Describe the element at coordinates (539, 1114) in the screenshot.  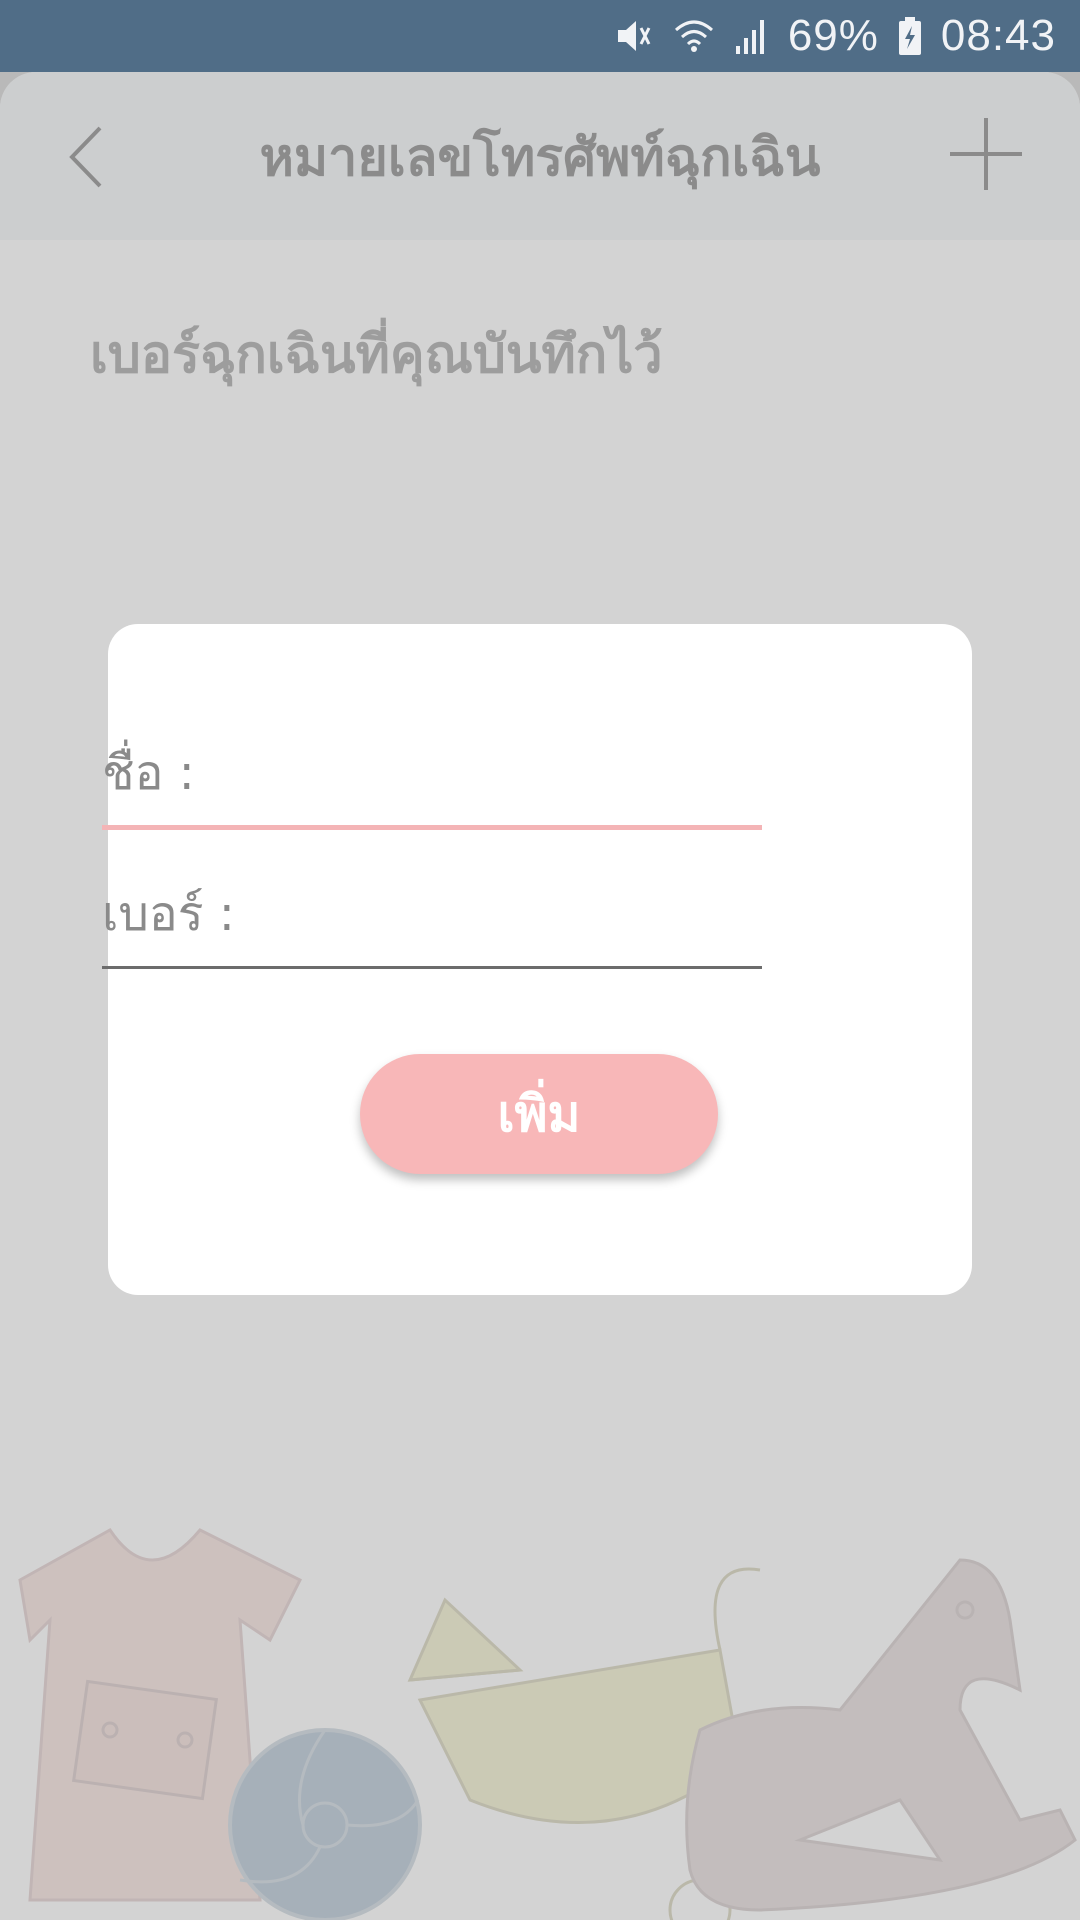
I see `add-button-submit: เพิ่ม` at that location.